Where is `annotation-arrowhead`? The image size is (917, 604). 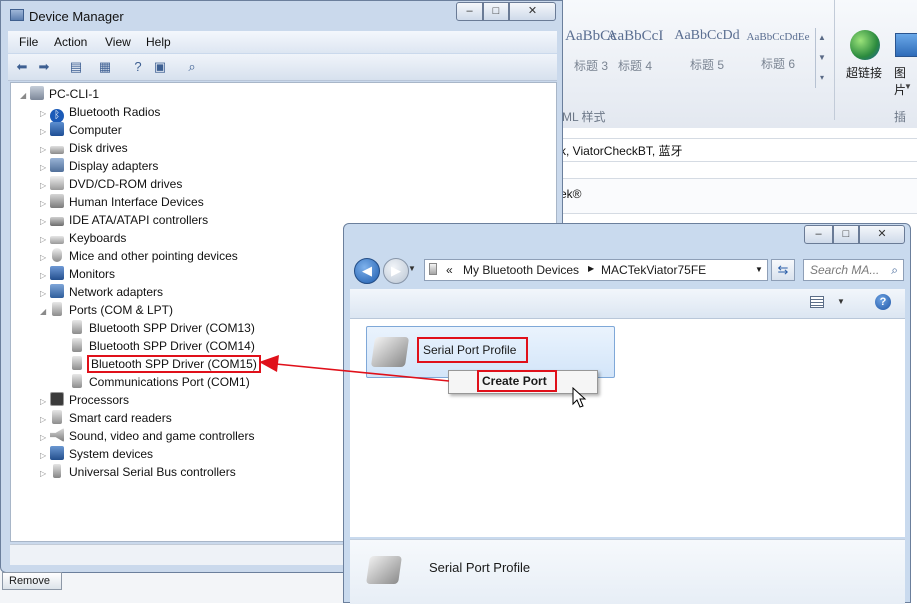 annotation-arrowhead is located at coordinates (269, 363).